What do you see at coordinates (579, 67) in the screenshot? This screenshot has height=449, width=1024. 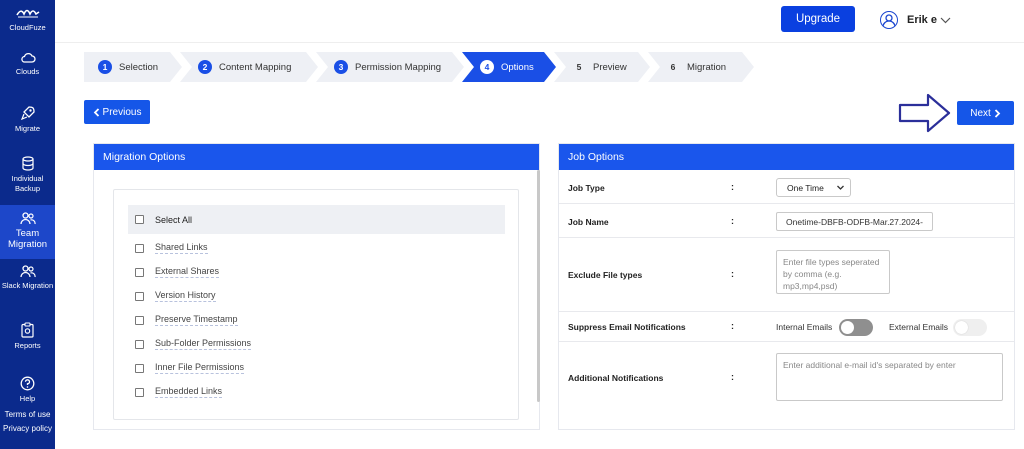 I see `step-number: 5` at bounding box center [579, 67].